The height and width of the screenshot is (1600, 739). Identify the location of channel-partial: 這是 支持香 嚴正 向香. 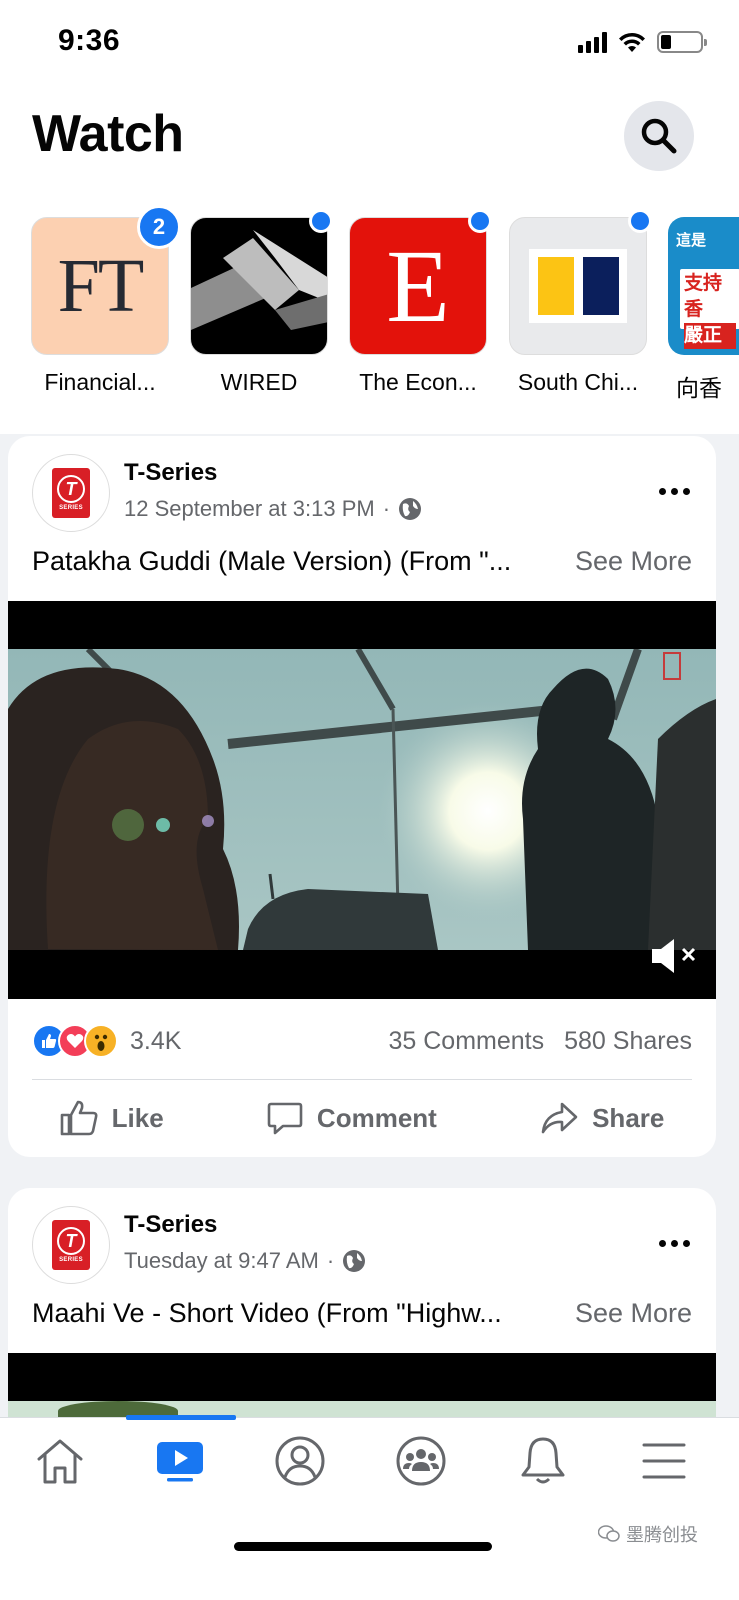
(703, 310).